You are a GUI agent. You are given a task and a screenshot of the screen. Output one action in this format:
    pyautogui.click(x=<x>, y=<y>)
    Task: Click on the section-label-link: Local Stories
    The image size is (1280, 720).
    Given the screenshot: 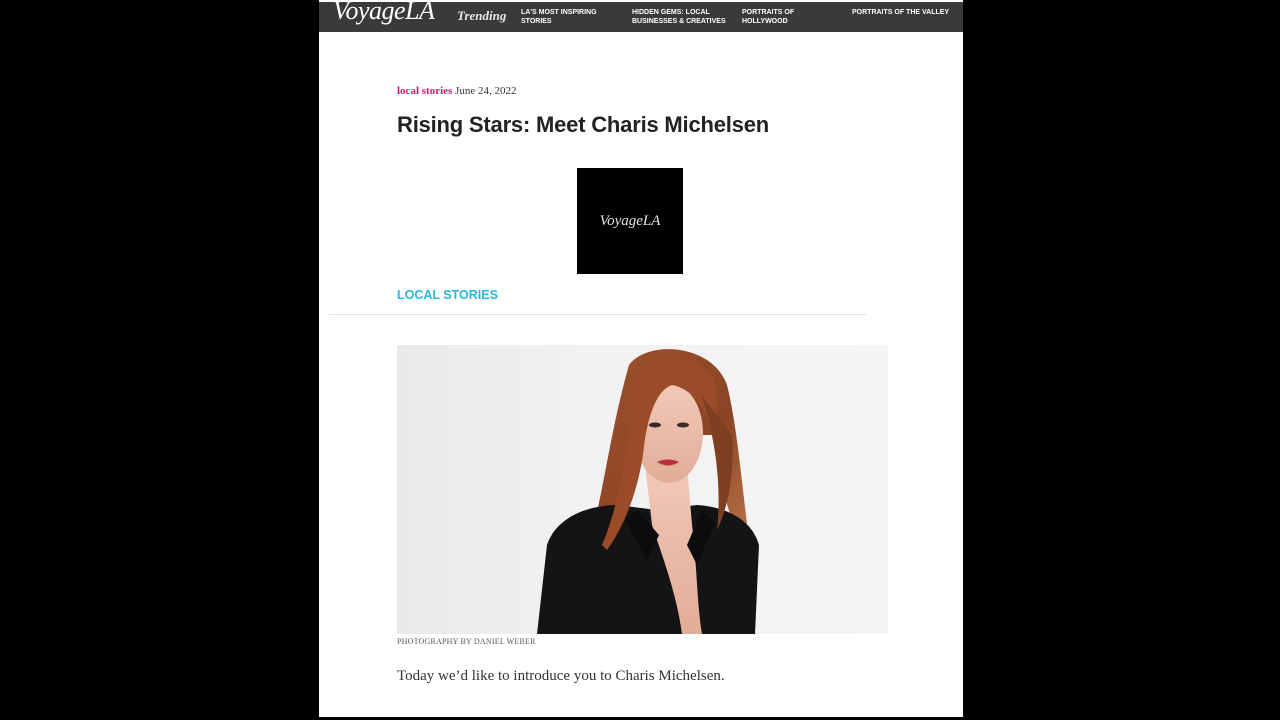 What is the action you would take?
    pyautogui.click(x=447, y=295)
    